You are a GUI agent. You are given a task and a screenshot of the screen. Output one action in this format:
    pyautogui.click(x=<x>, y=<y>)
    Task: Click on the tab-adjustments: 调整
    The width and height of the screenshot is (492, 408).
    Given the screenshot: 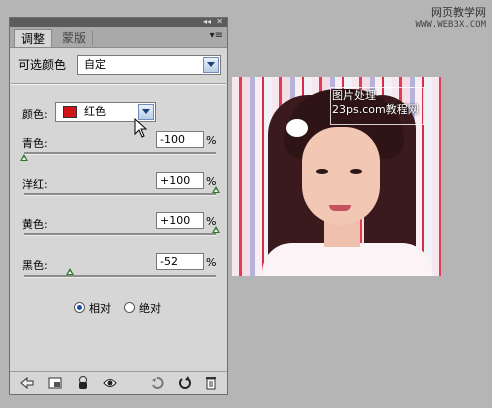 What is the action you would take?
    pyautogui.click(x=33, y=38)
    